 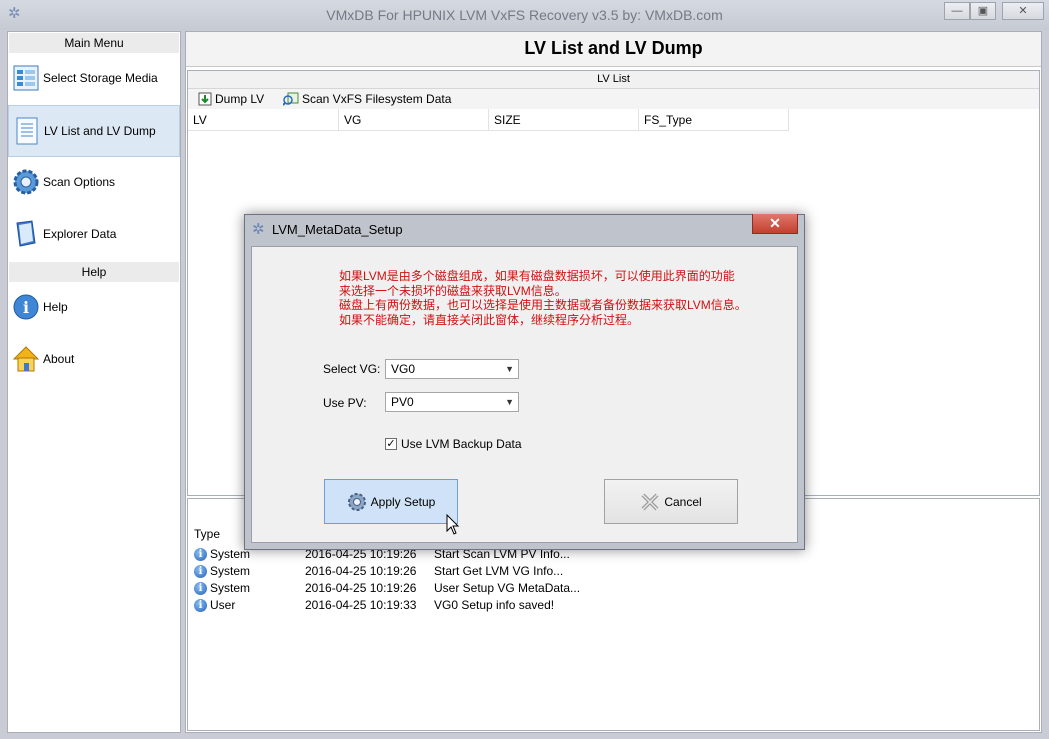 What do you see at coordinates (94, 308) in the screenshot?
I see `sidebar-item-help: i Help` at bounding box center [94, 308].